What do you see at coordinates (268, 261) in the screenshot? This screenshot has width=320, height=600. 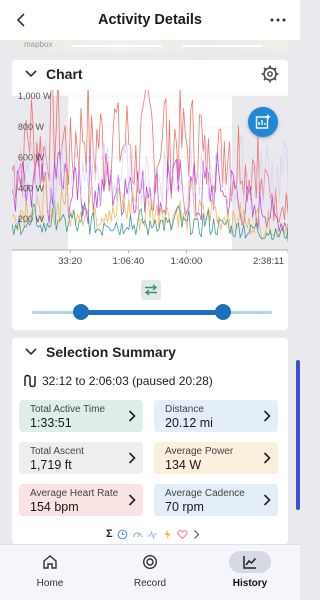 I see `x-tick-label: 2:38:11` at bounding box center [268, 261].